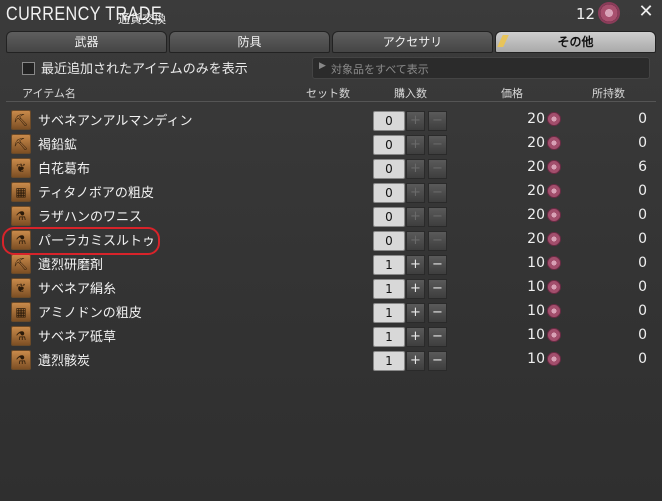  What do you see at coordinates (412, 42) in the screenshot?
I see `tab-accessories: アクセサリ` at bounding box center [412, 42].